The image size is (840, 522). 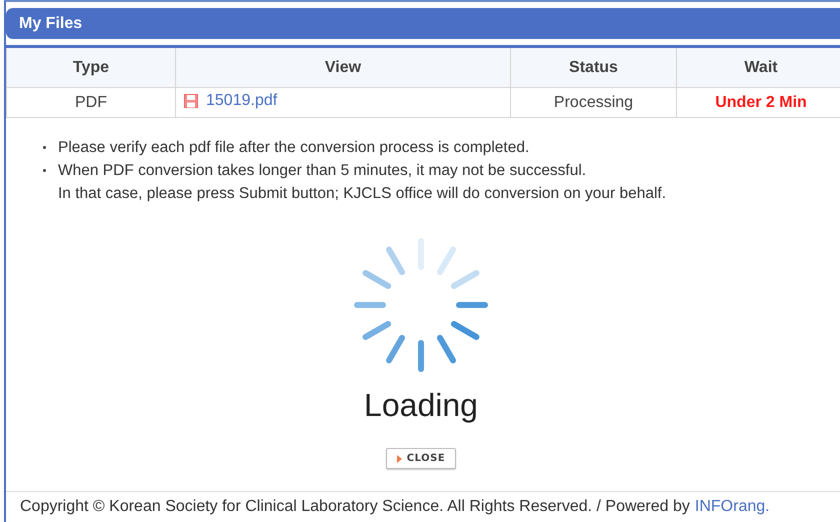 What do you see at coordinates (323, 171) in the screenshot?
I see `note-text: When PDF conversion takes longer than 5 minutes, it may not be successful.` at bounding box center [323, 171].